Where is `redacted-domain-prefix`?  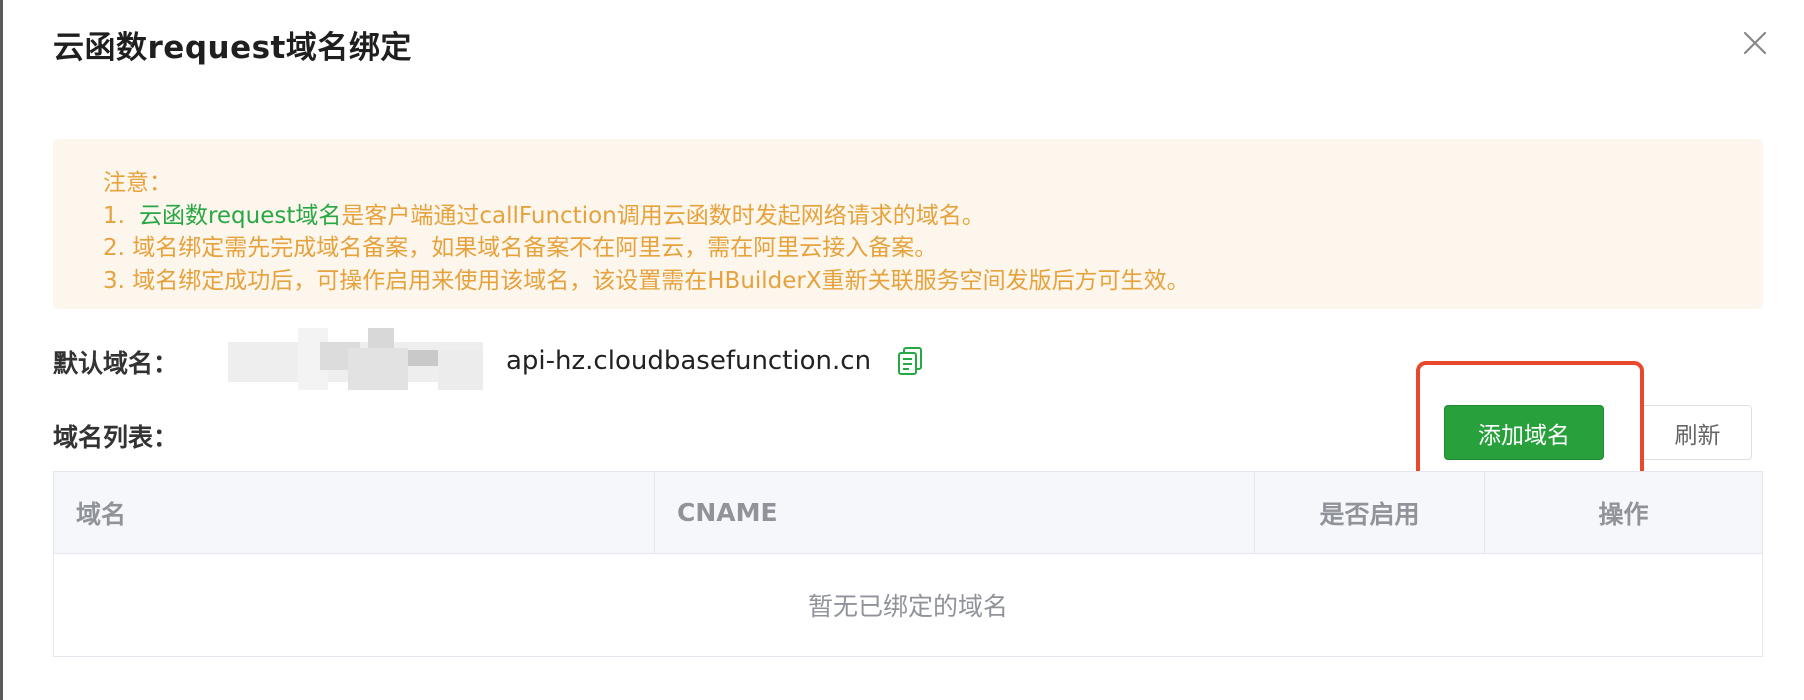
redacted-domain-prefix is located at coordinates (355, 359).